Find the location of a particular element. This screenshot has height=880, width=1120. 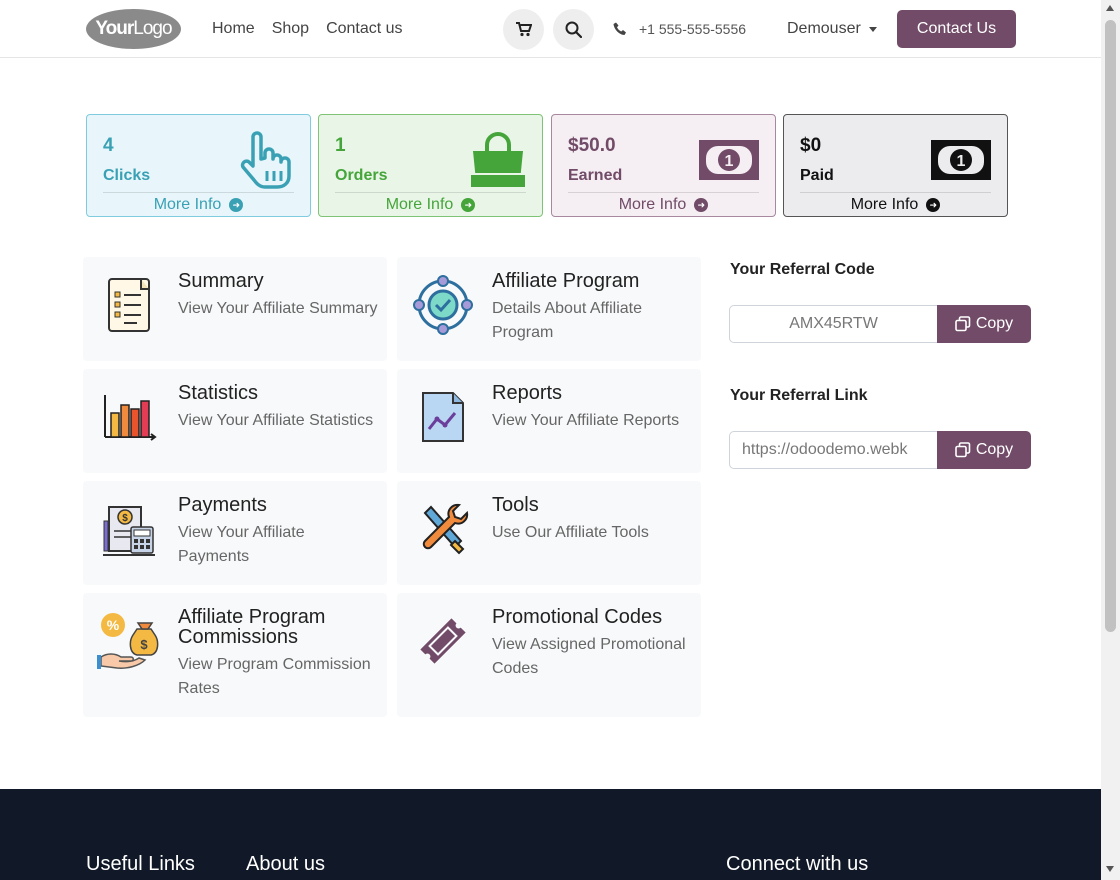

tile-title: Affiliate Program Commissions is located at coordinates (252, 627).